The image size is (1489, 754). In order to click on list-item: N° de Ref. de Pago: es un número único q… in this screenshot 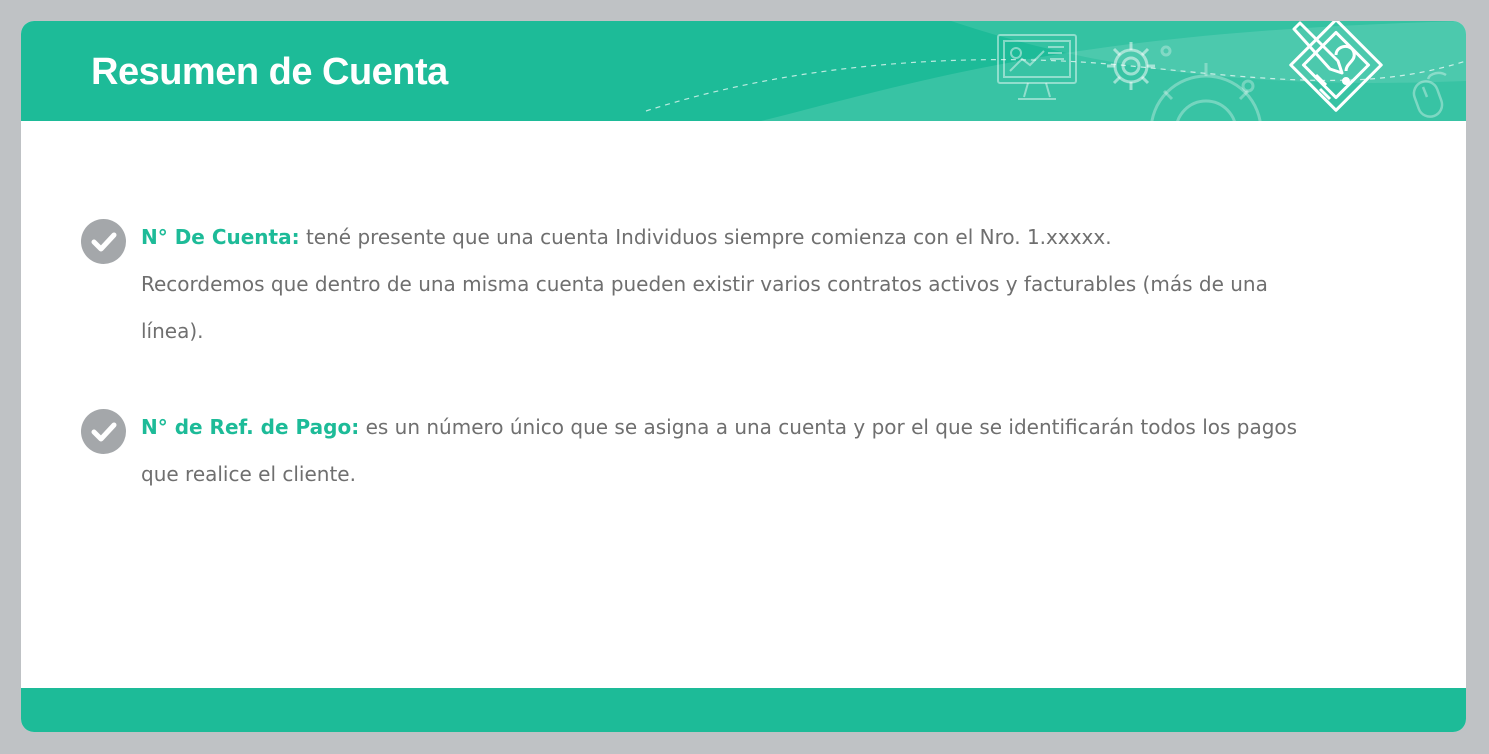, I will do `click(711, 457)`.